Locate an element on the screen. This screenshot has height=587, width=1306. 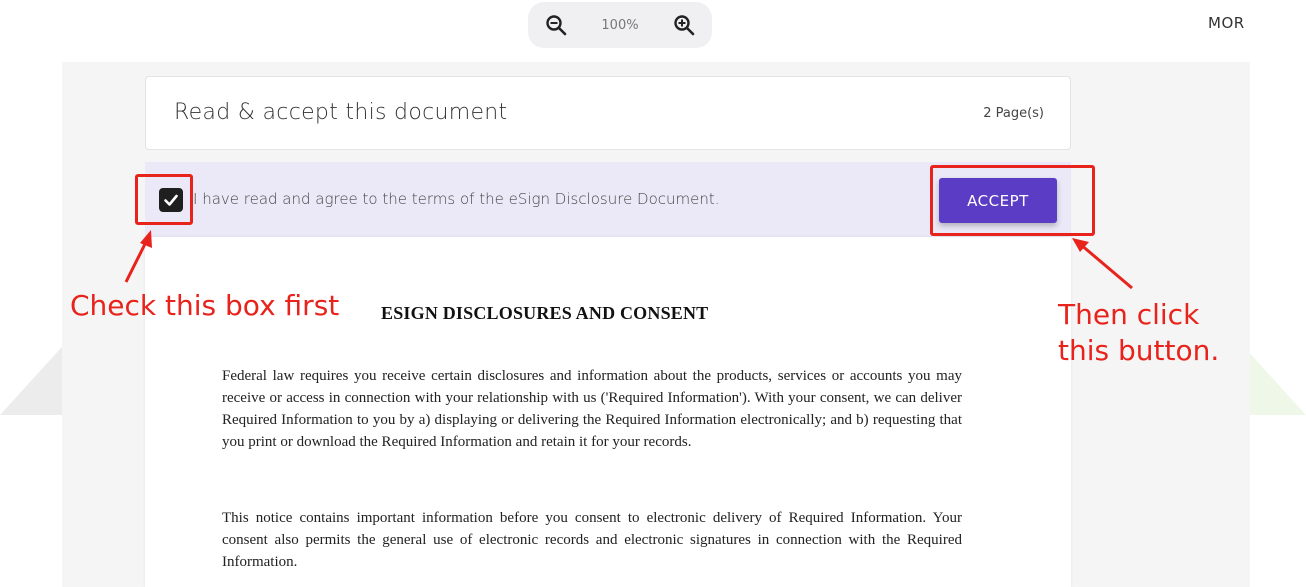
zoom-level: 100% is located at coordinates (620, 25).